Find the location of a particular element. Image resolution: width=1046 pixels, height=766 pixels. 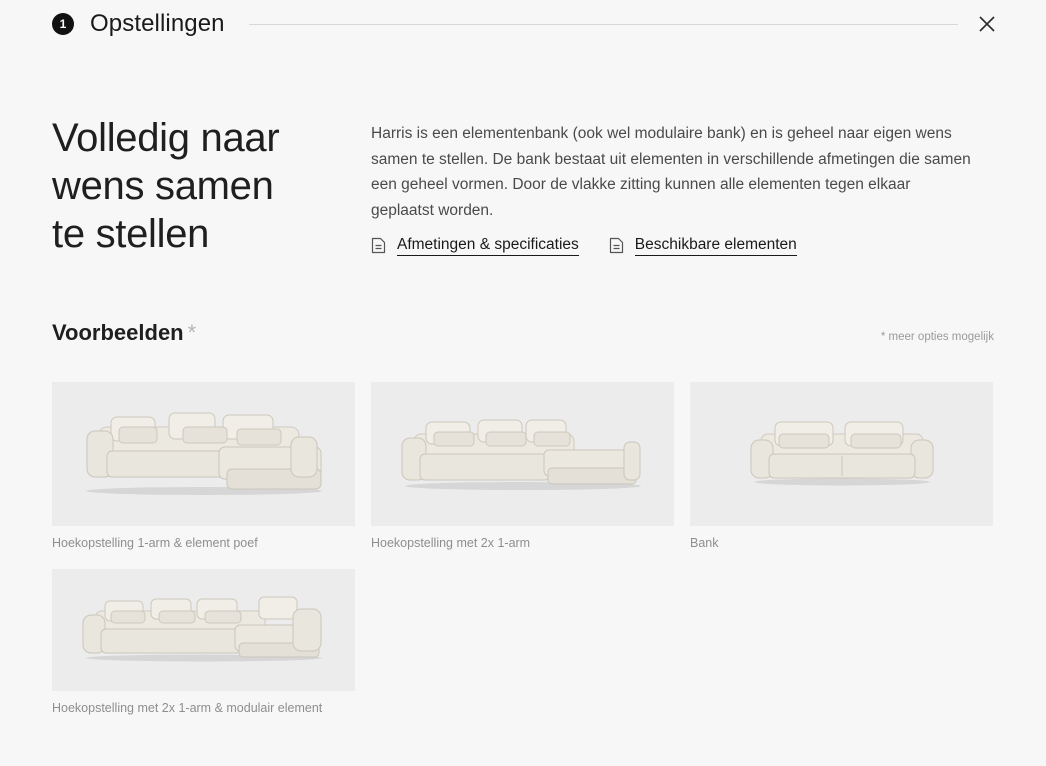

example-card: Hoekopstelling met 2x 1-arm is located at coordinates (522, 466).